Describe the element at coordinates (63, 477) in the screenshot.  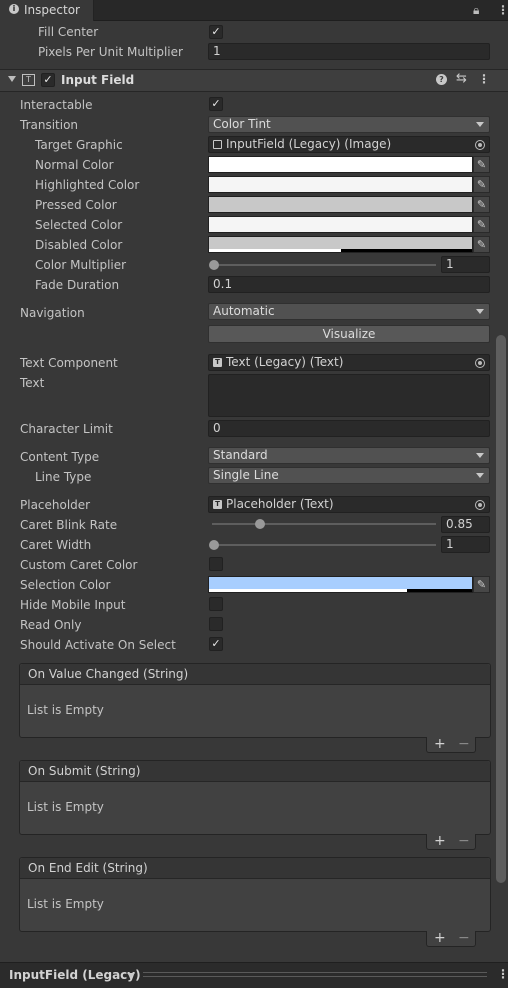
I see `line-type-label: Line Type` at that location.